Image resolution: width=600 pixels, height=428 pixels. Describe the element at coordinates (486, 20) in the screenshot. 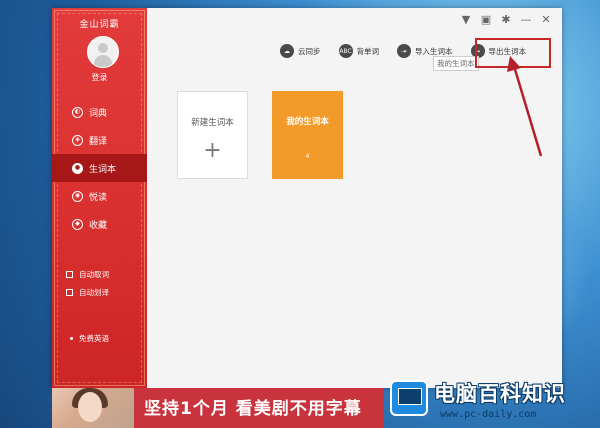

I see `chat-icon: ▣` at that location.